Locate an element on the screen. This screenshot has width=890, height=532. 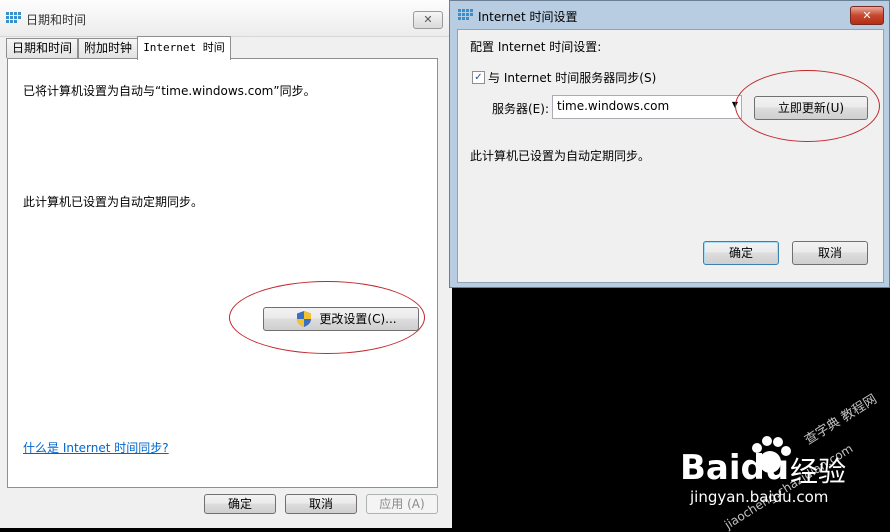
ok-button: 确定 is located at coordinates (240, 504).